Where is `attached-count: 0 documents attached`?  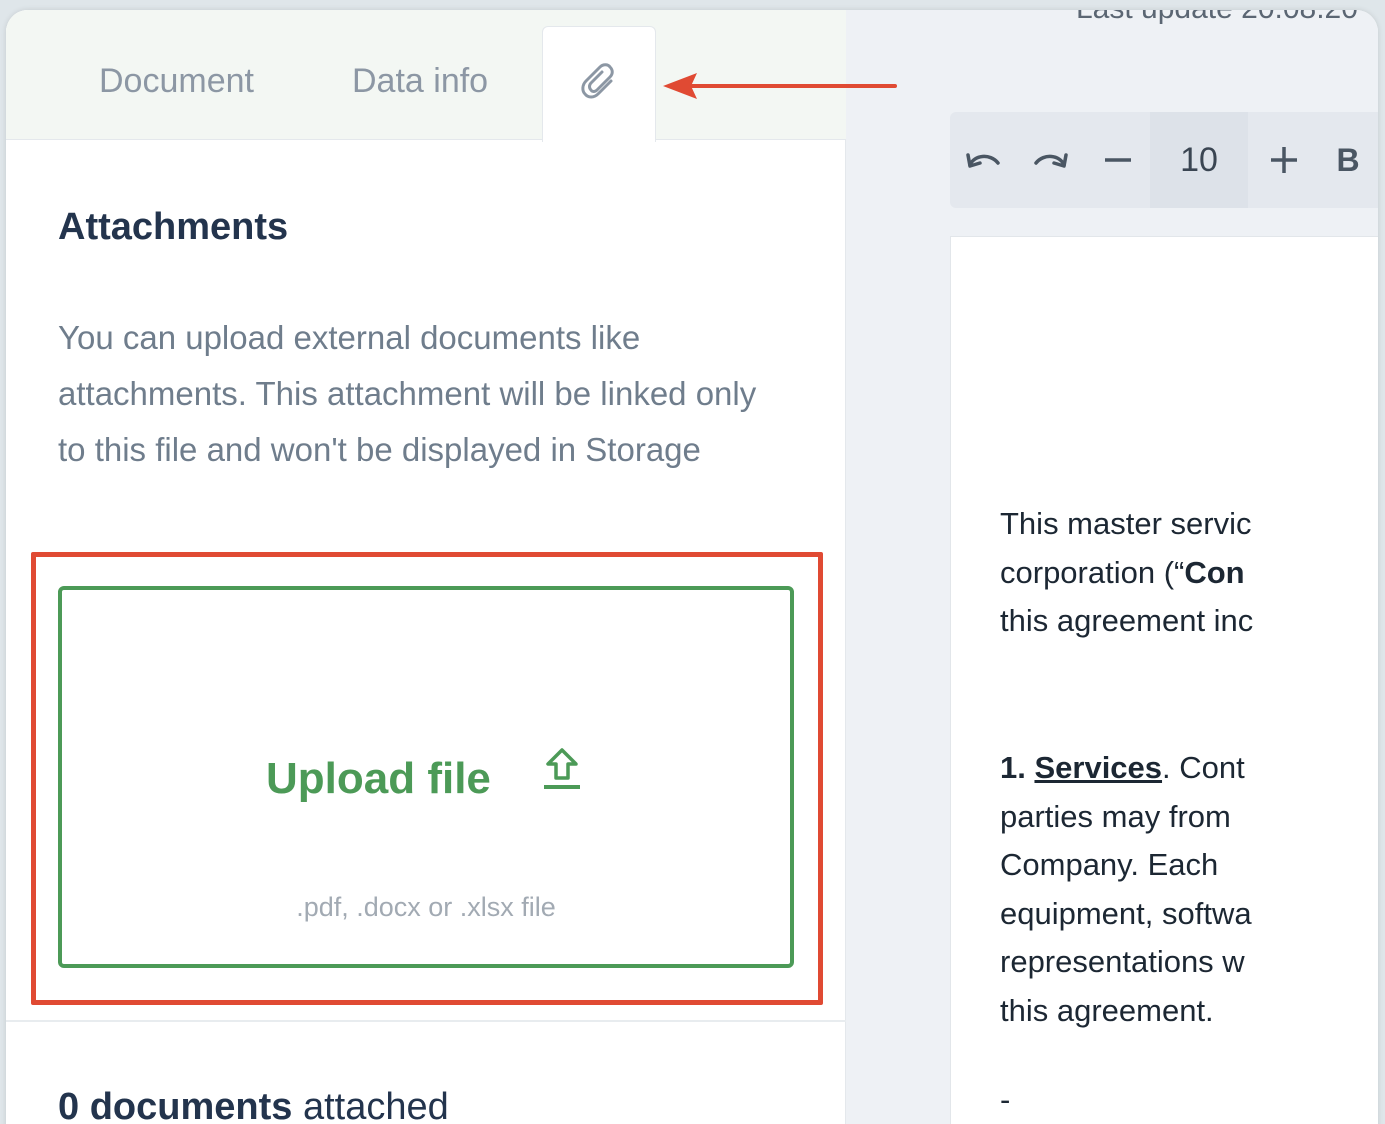 attached-count: 0 documents attached is located at coordinates (253, 1105).